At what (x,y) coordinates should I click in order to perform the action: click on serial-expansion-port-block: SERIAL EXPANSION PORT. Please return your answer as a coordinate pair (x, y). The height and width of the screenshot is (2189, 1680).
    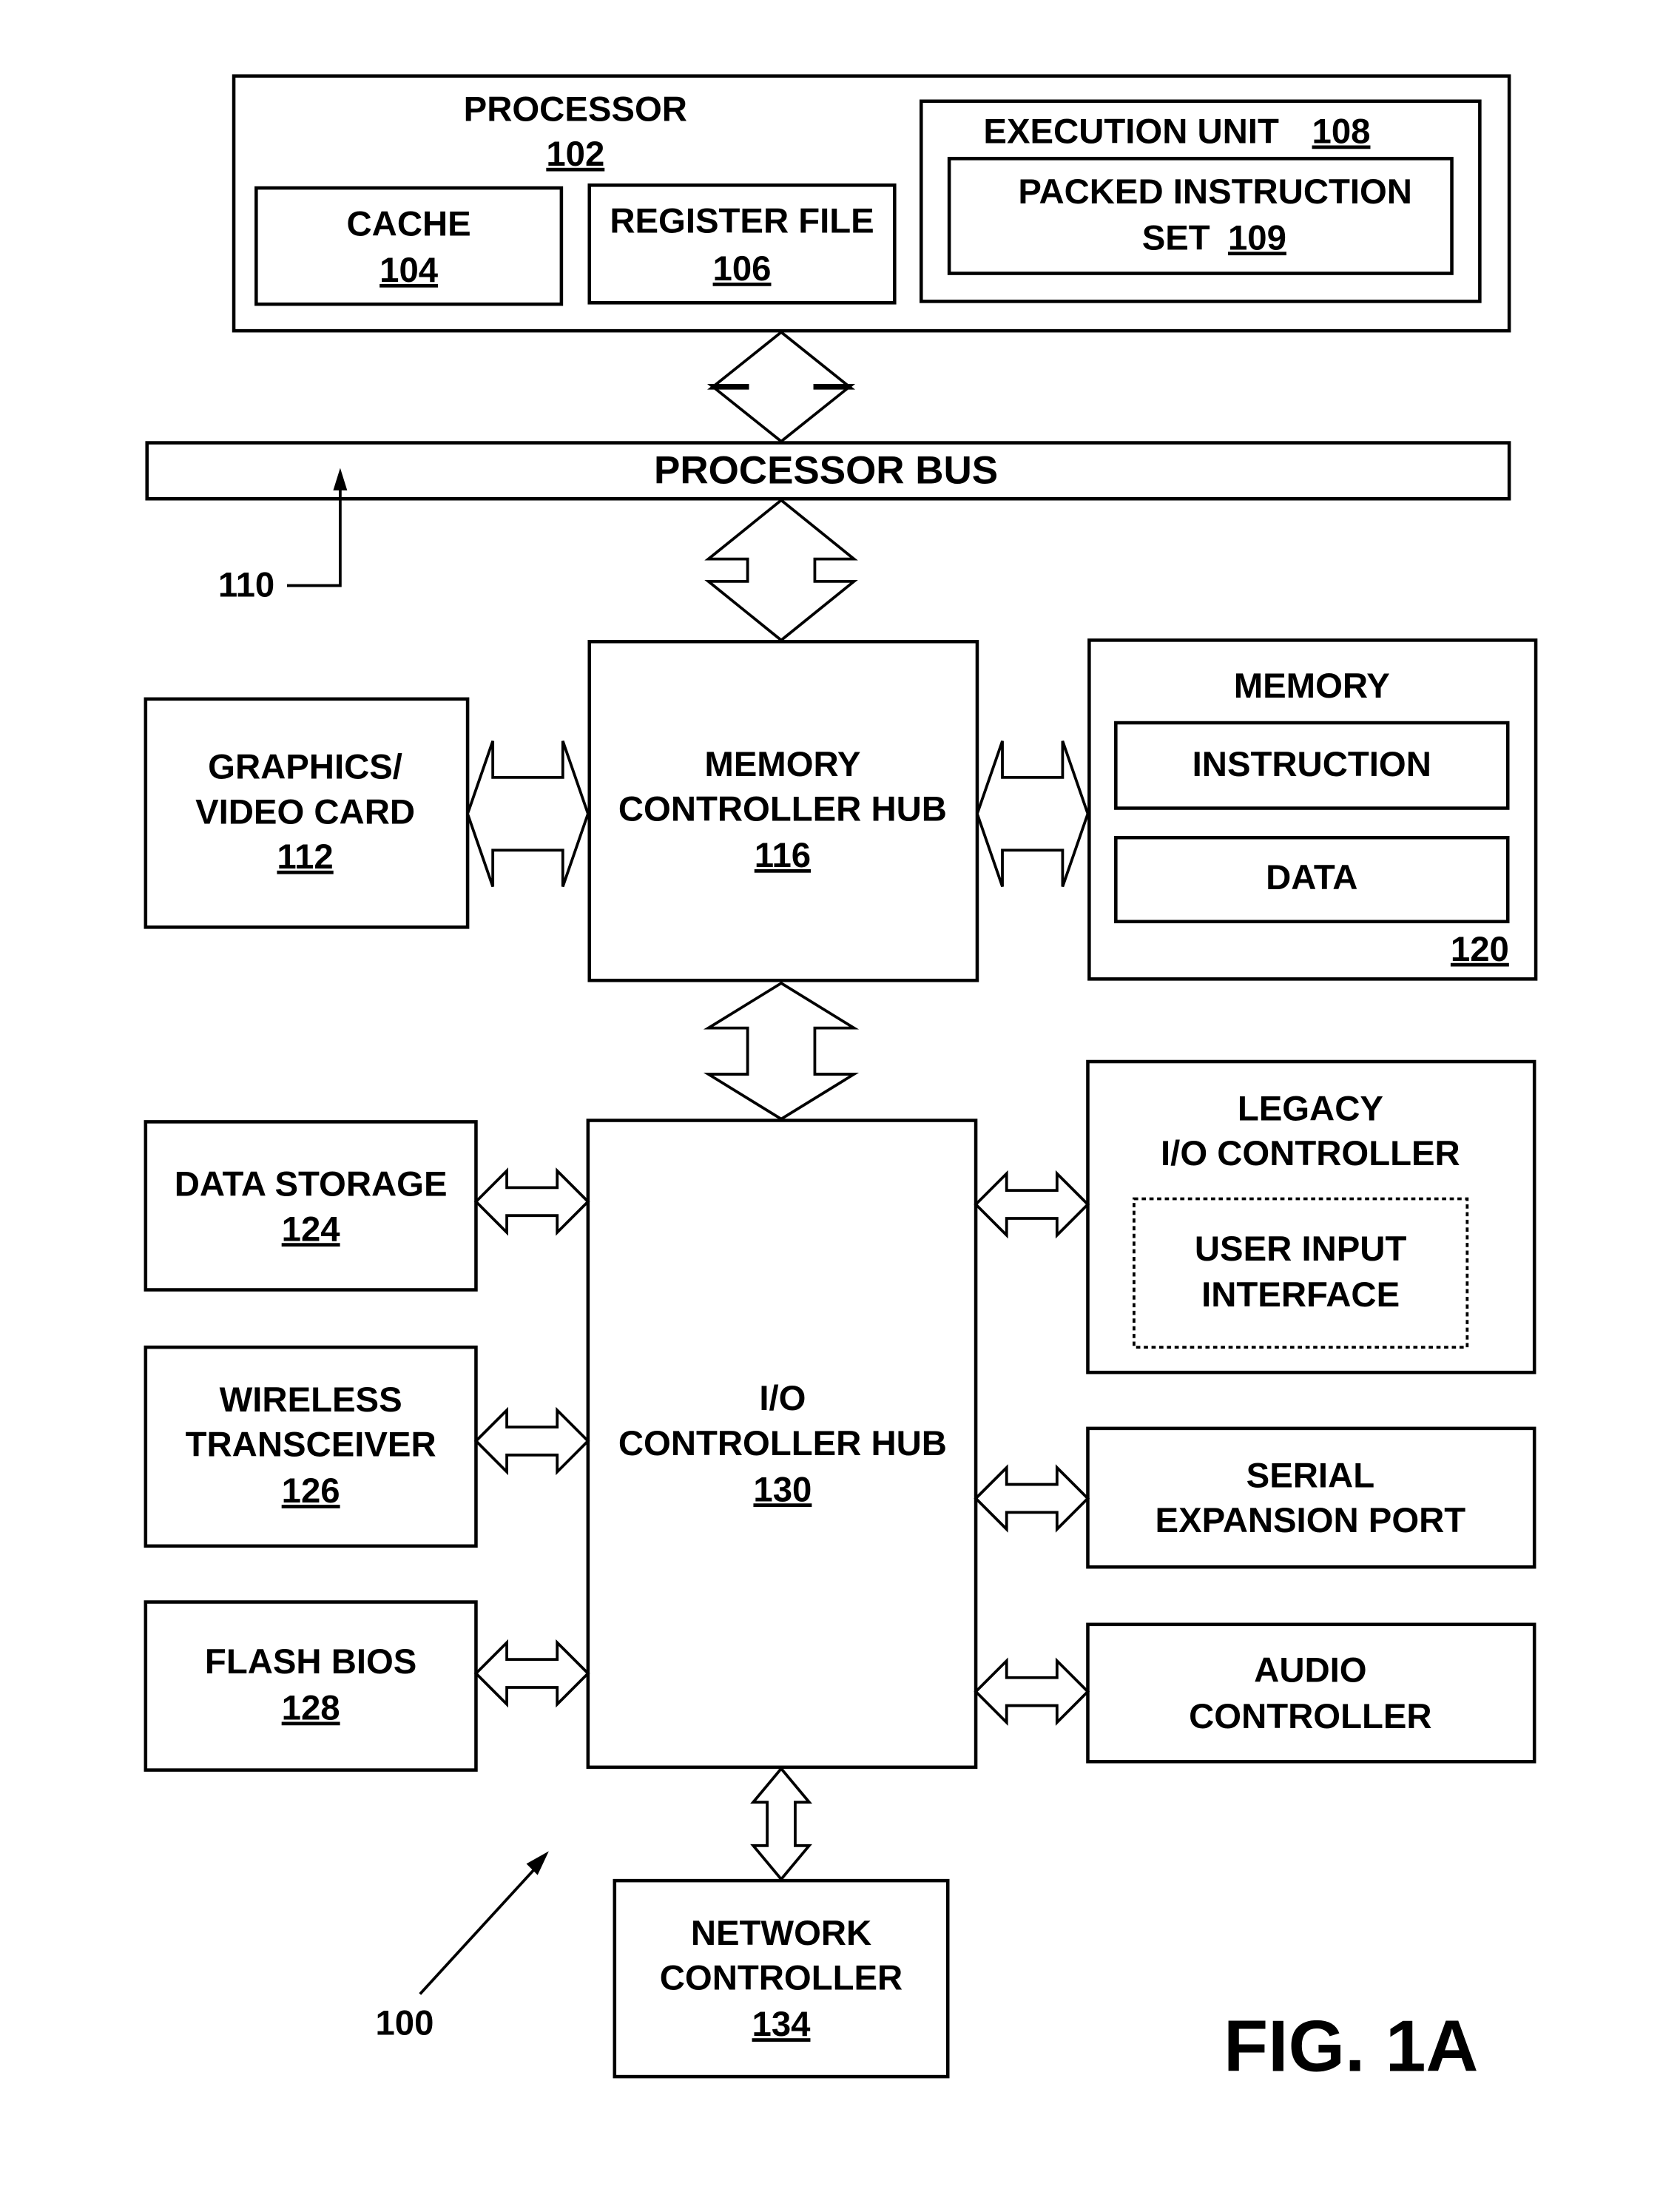
    Looking at the image, I should click on (1311, 1497).